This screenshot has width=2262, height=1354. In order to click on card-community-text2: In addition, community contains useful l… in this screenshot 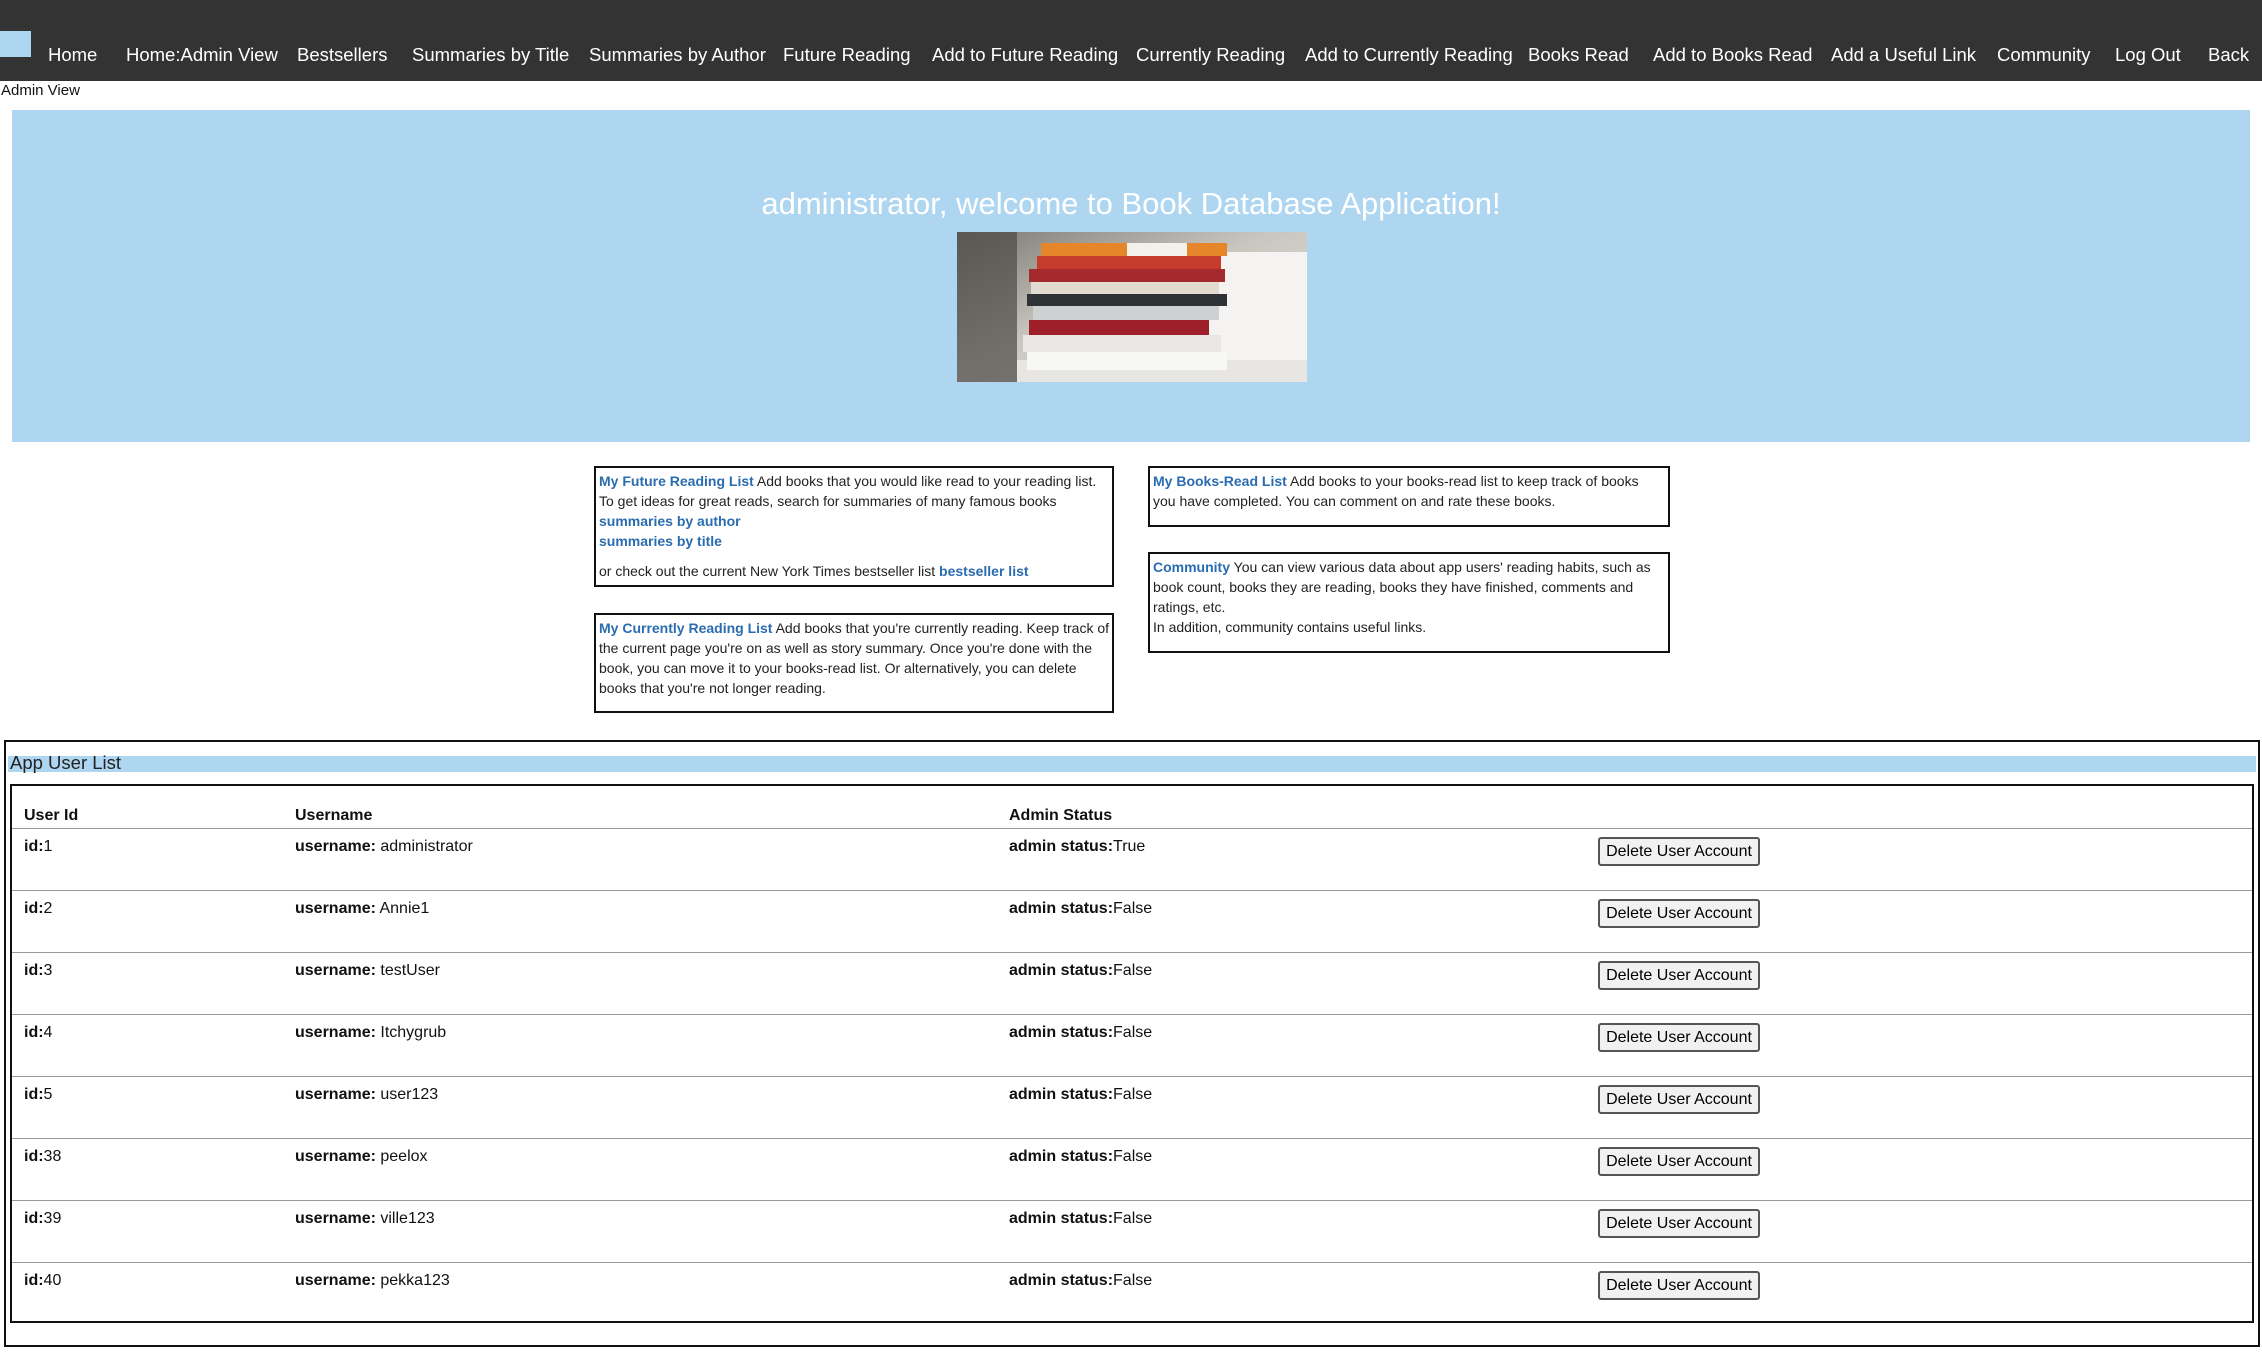, I will do `click(1290, 627)`.